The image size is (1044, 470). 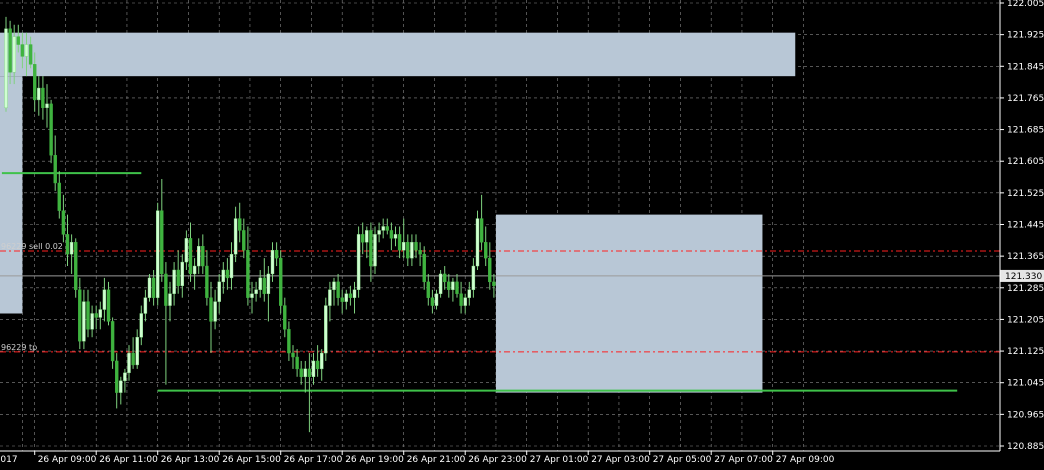 What do you see at coordinates (1025, 415) in the screenshot?
I see `y-tick-label: 120.965` at bounding box center [1025, 415].